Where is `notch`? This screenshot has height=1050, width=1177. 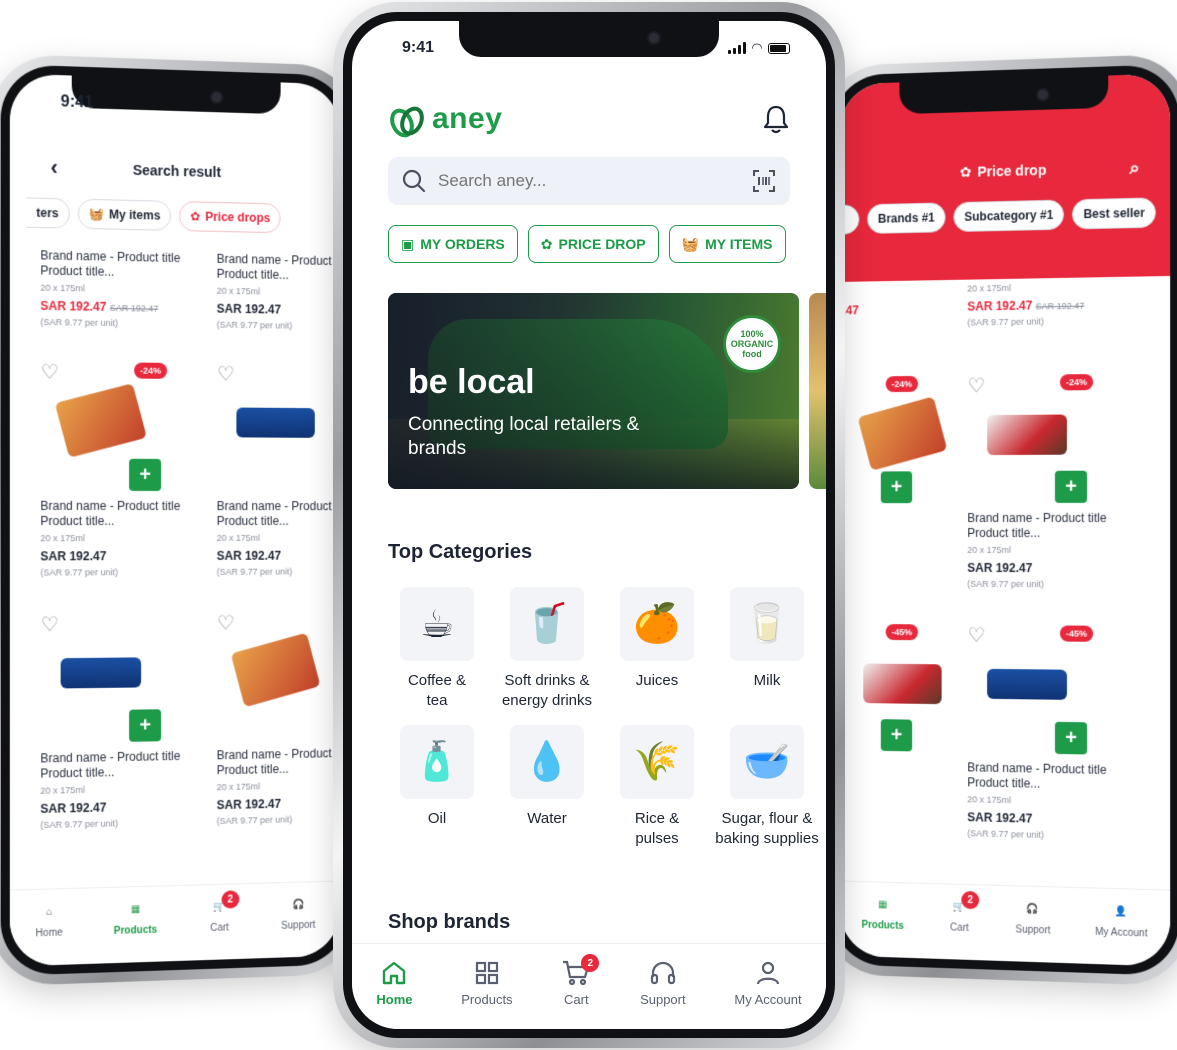 notch is located at coordinates (1004, 95).